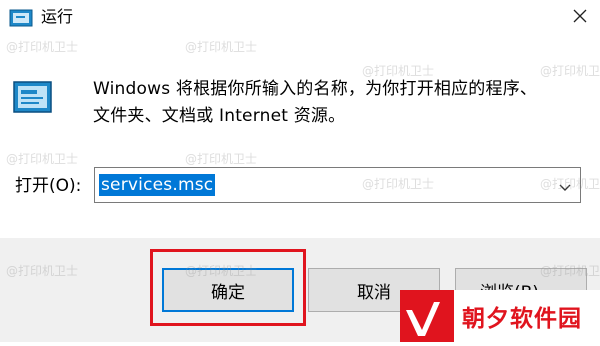 This screenshot has width=600, height=346. Describe the element at coordinates (228, 290) in the screenshot. I see `ok-button: 确定` at that location.